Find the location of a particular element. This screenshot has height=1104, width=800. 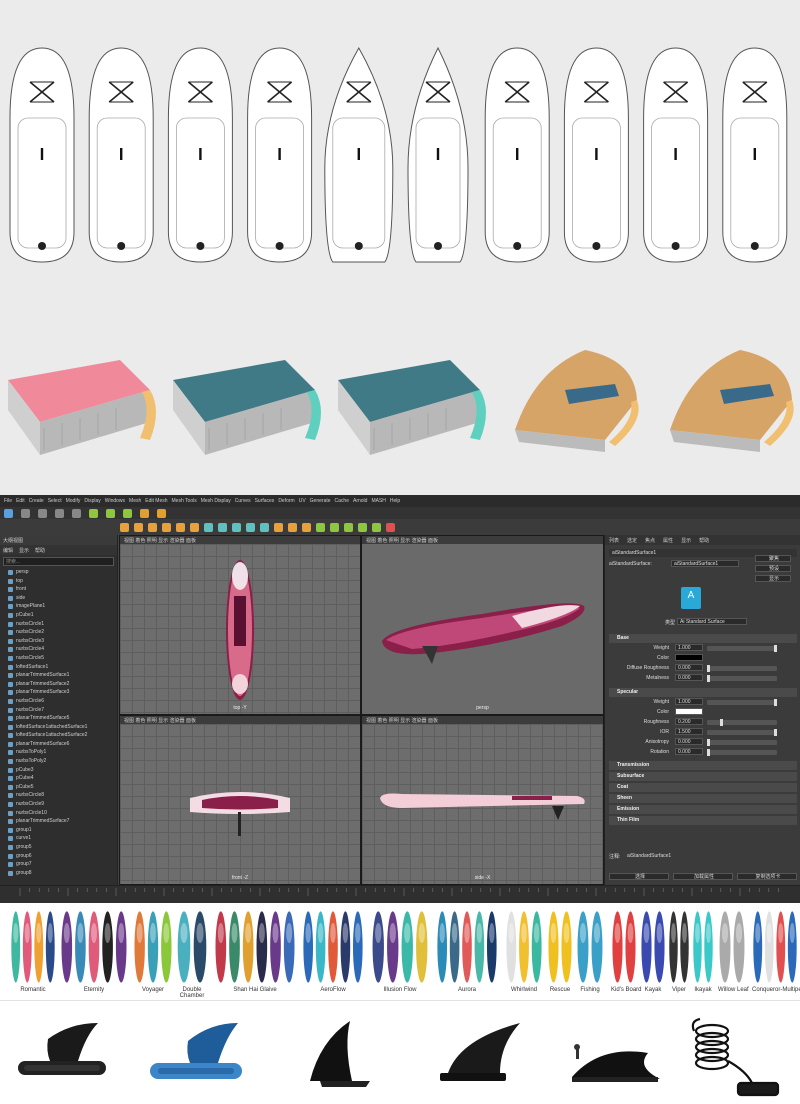

outliner-item: top is located at coordinates (58, 581).